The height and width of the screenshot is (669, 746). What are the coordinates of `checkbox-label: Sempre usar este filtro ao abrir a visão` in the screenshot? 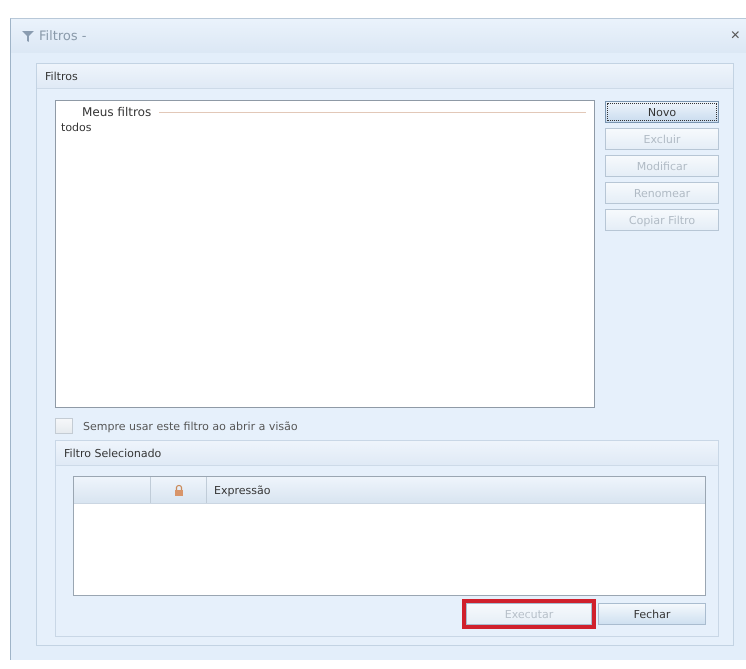 It's located at (190, 426).